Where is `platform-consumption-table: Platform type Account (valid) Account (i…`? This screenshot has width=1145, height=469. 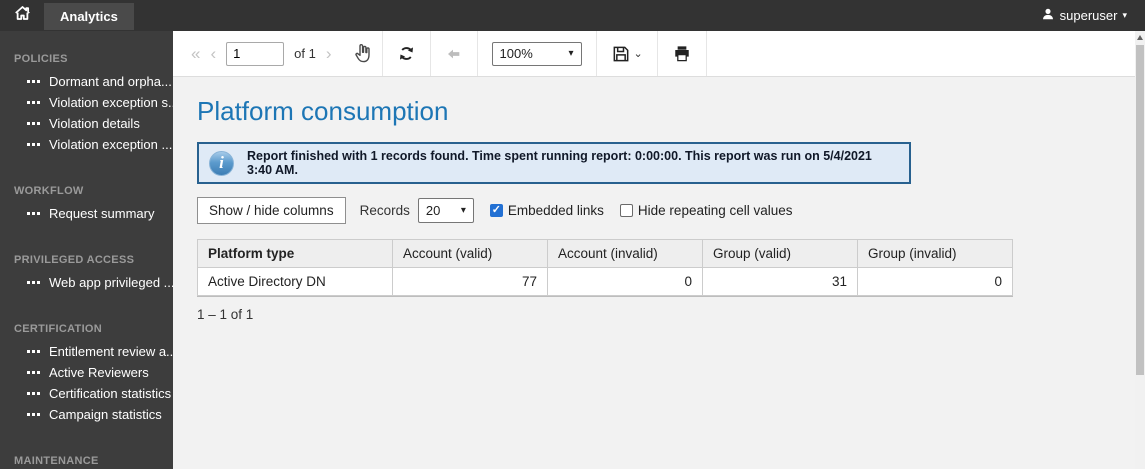
platform-consumption-table: Platform type Account (valid) Account (i… is located at coordinates (605, 267).